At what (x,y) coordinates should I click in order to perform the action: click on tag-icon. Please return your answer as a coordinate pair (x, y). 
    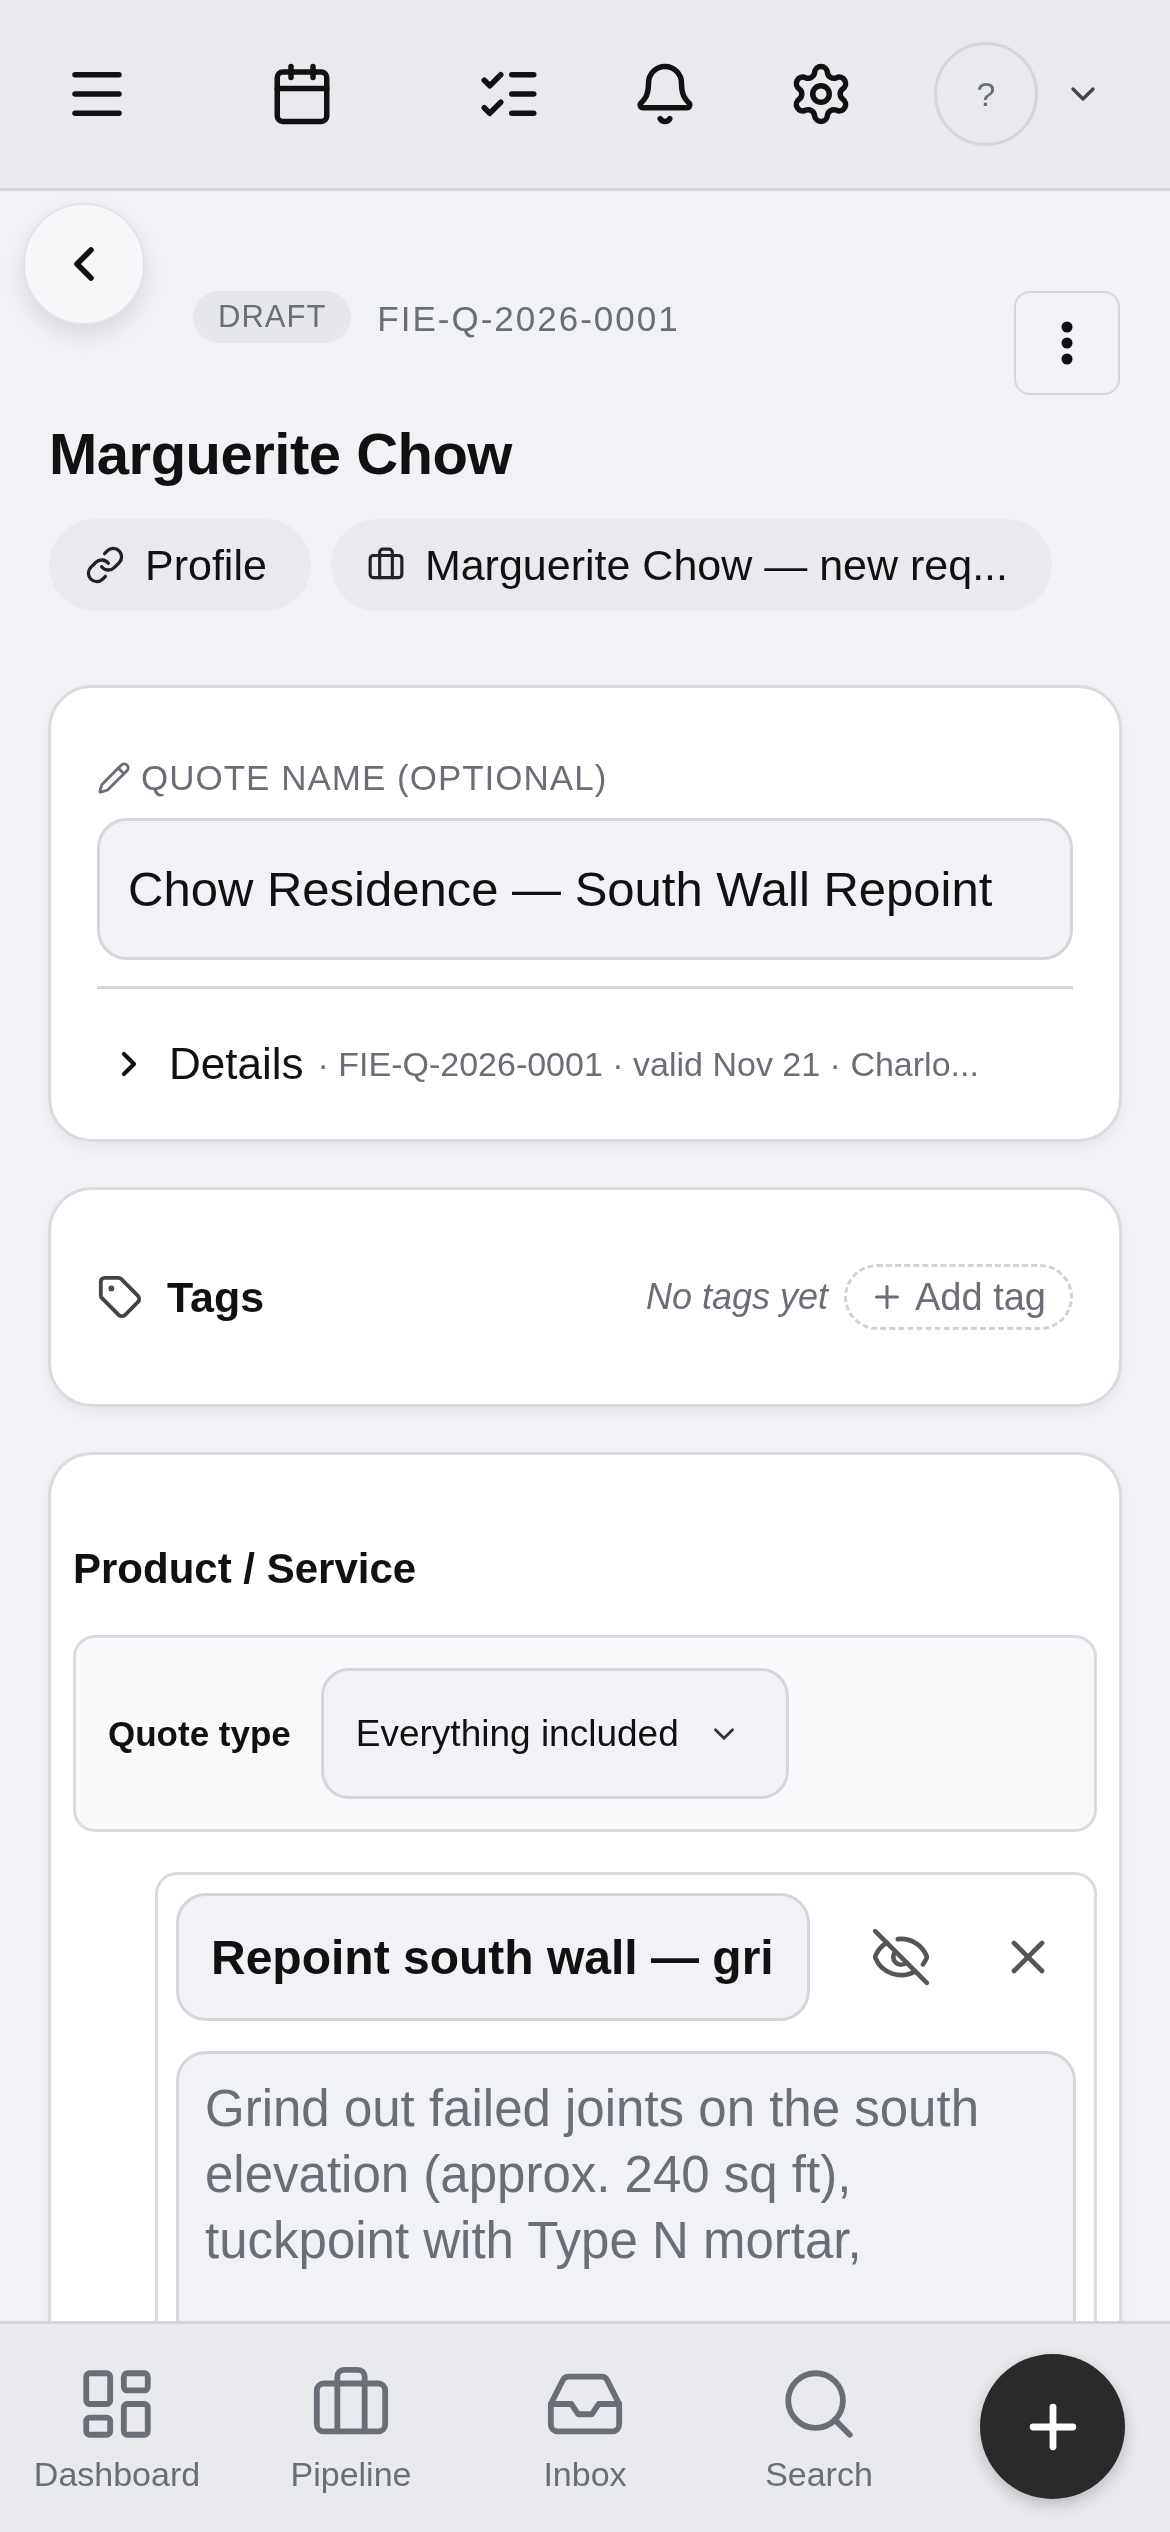
    Looking at the image, I should click on (120, 1297).